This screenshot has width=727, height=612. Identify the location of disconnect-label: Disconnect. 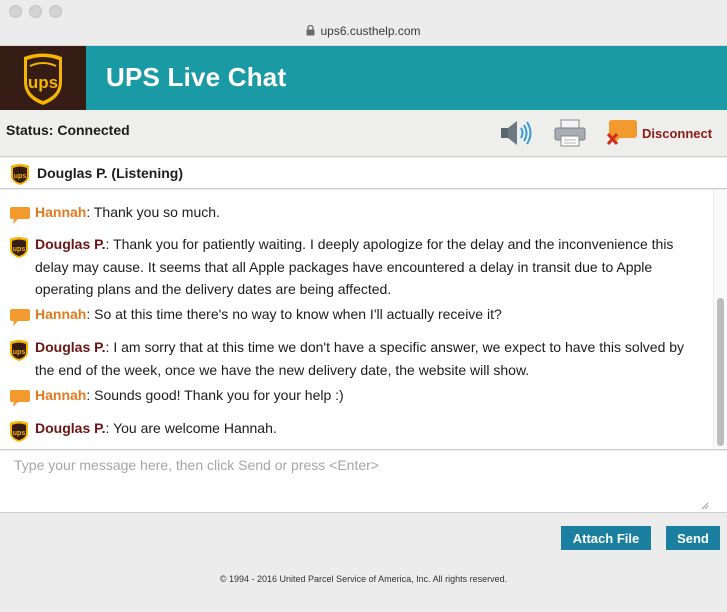
(677, 133).